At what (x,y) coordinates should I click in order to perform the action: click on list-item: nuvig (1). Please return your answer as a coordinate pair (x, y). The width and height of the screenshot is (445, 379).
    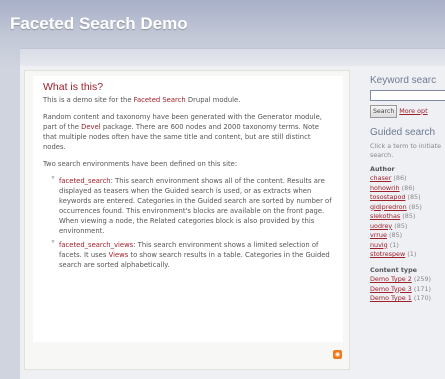
    Looking at the image, I should click on (407, 246).